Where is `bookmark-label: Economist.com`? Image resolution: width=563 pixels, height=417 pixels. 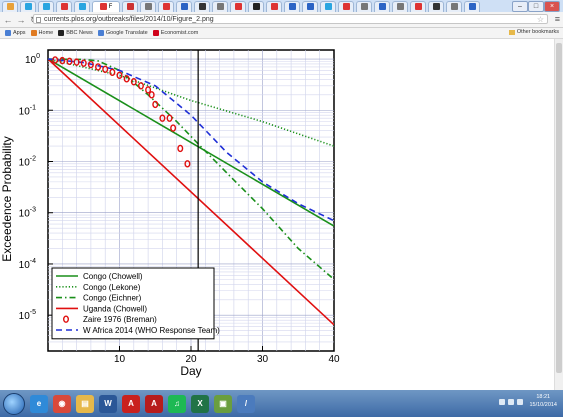
bookmark-label: Economist.com is located at coordinates (179, 33).